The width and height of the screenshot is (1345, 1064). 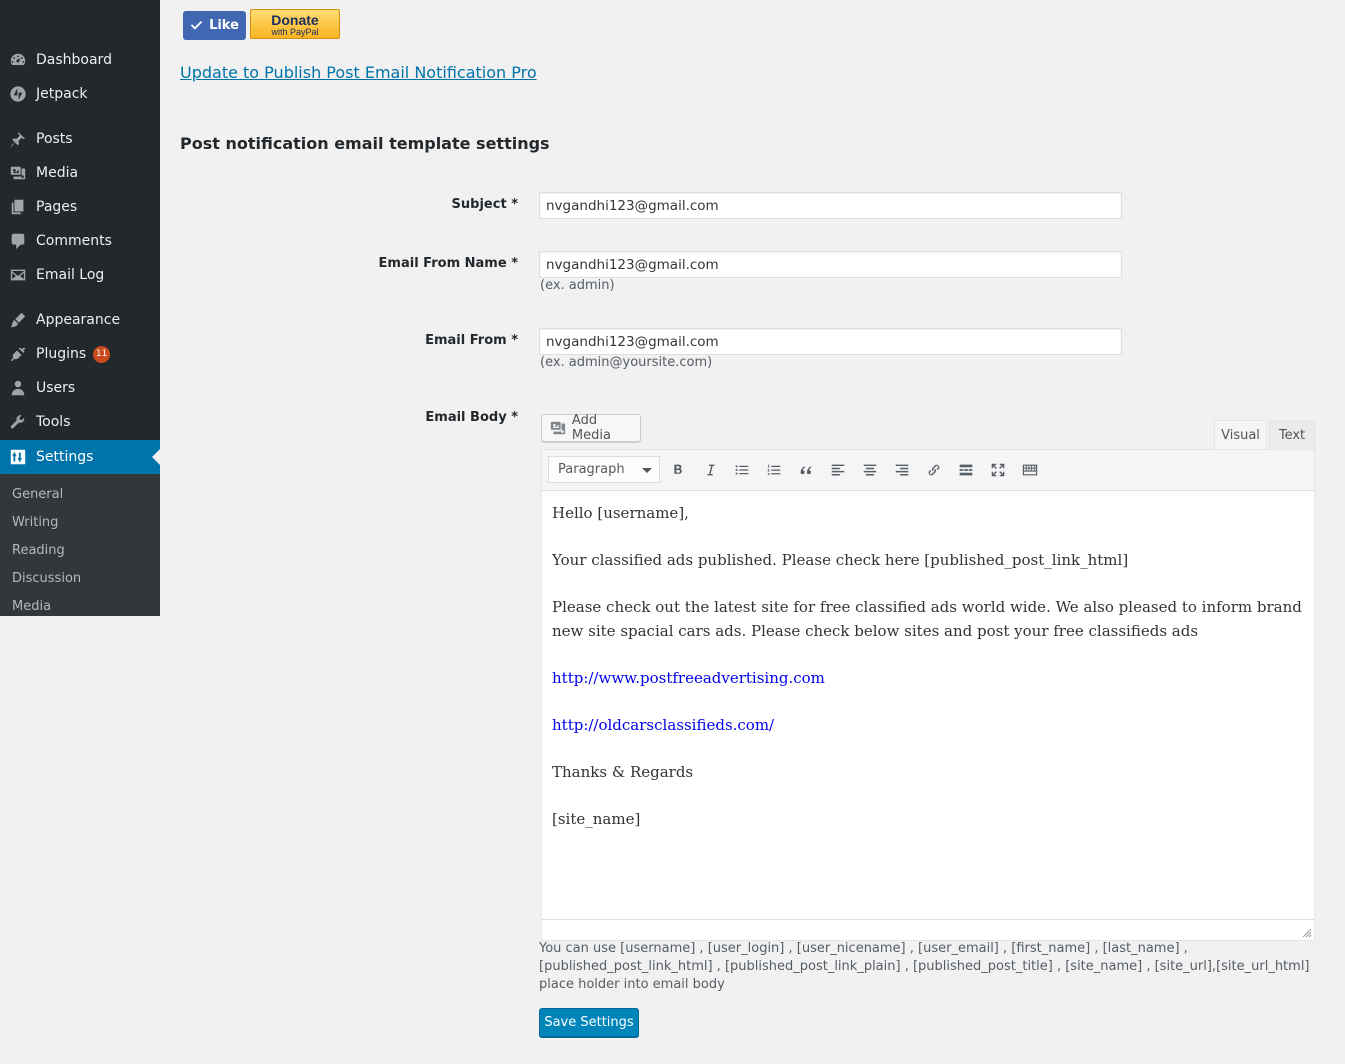 I want to click on bold-button, so click(x=678, y=470).